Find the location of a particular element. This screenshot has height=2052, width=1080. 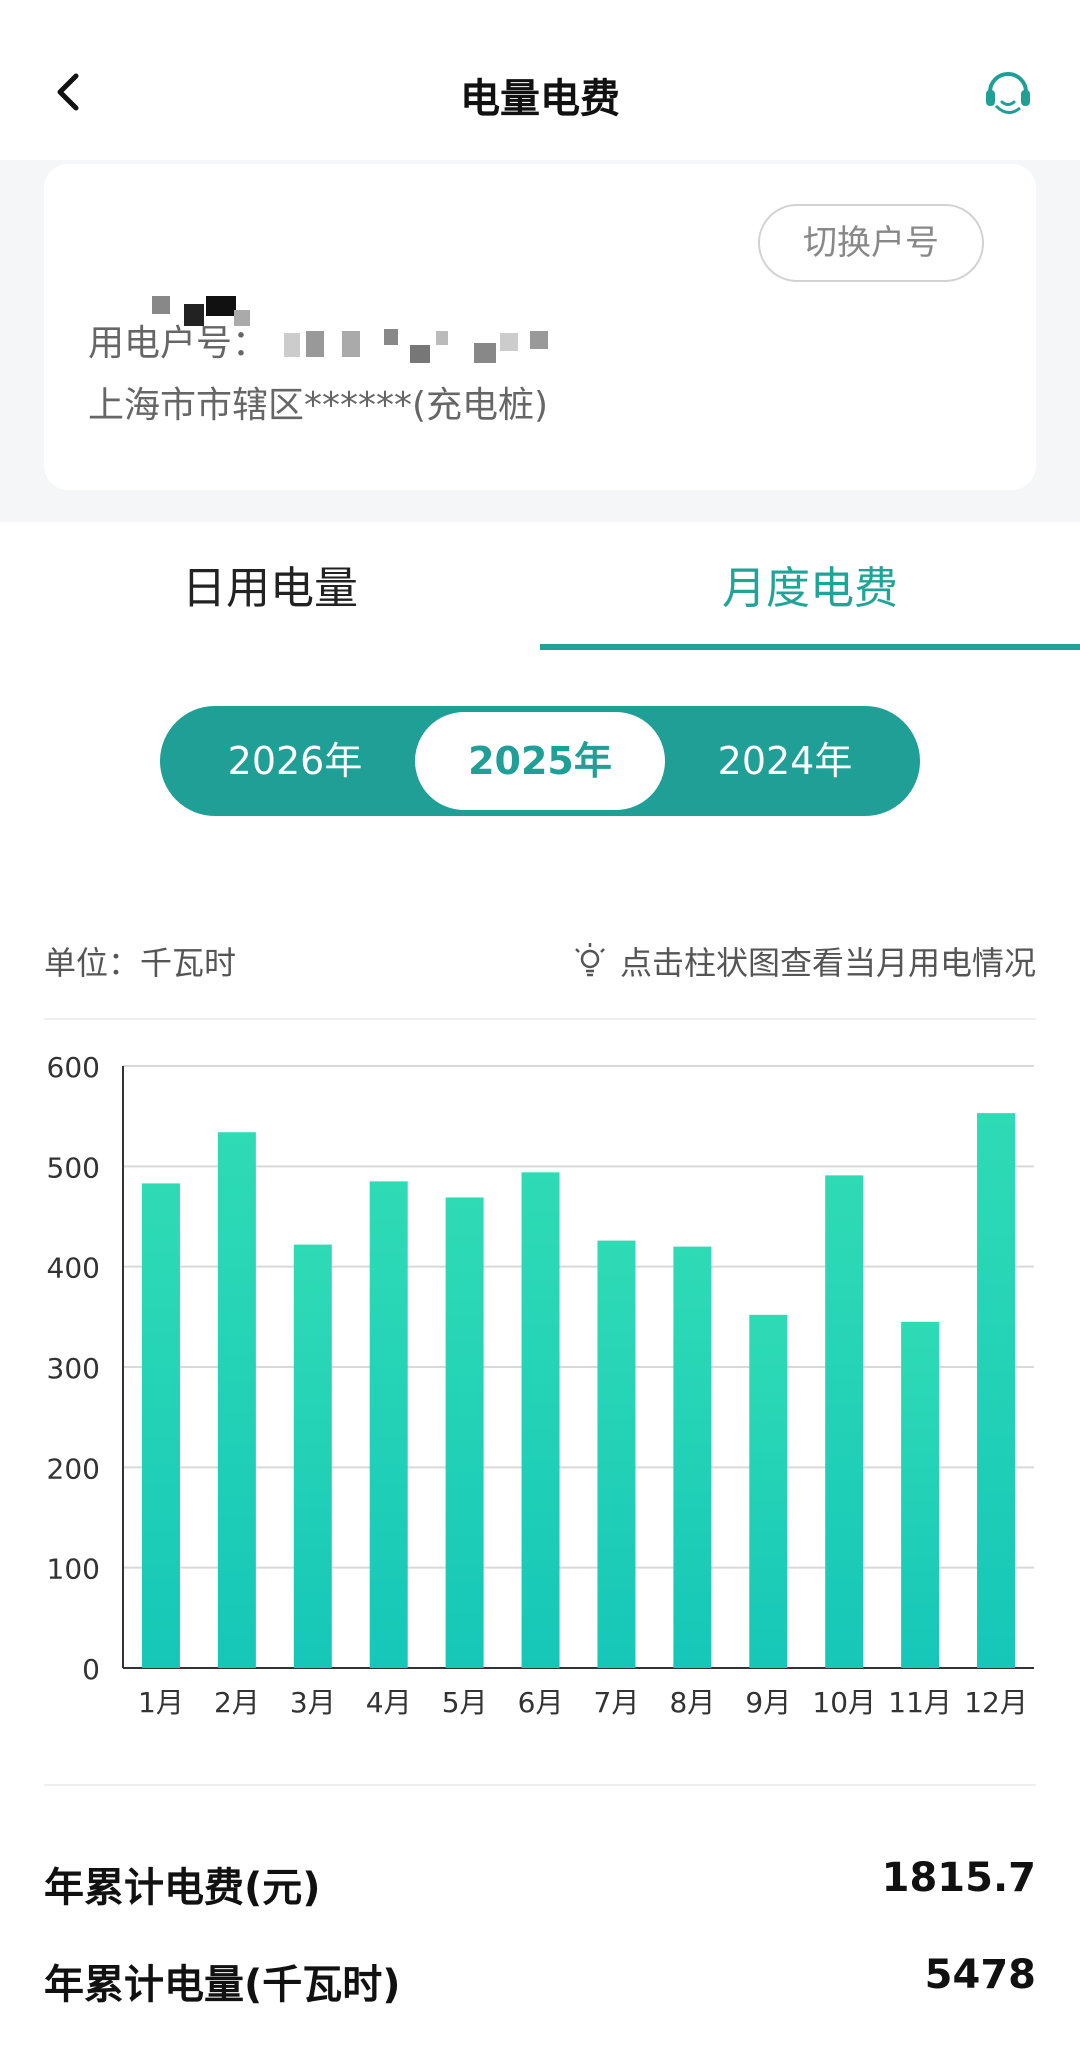

account-number-row: 用电户号： is located at coordinates (336, 340).